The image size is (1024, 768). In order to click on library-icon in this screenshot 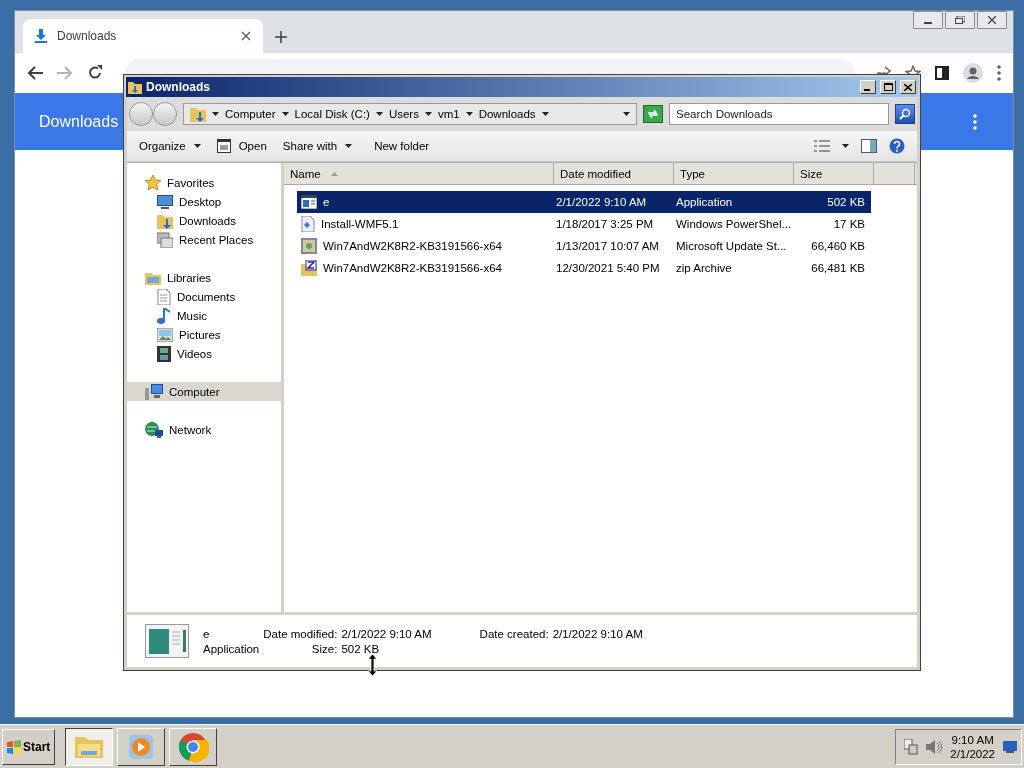, I will do `click(153, 277)`.